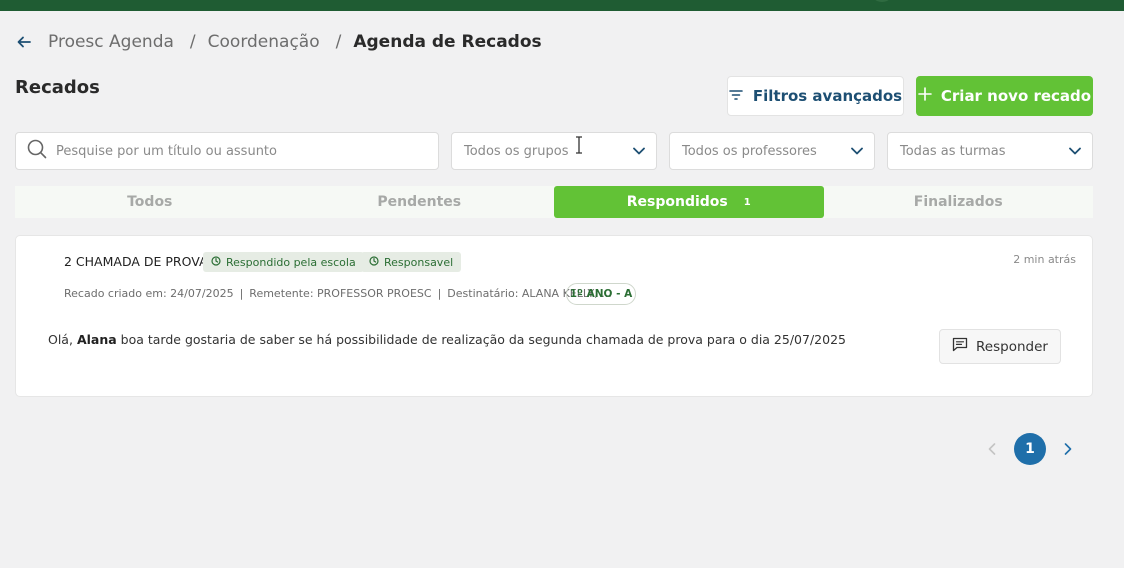 Image resolution: width=1124 pixels, height=568 pixels. What do you see at coordinates (149, 293) in the screenshot?
I see `created-date: Recado criado em: 24/07/2025` at bounding box center [149, 293].